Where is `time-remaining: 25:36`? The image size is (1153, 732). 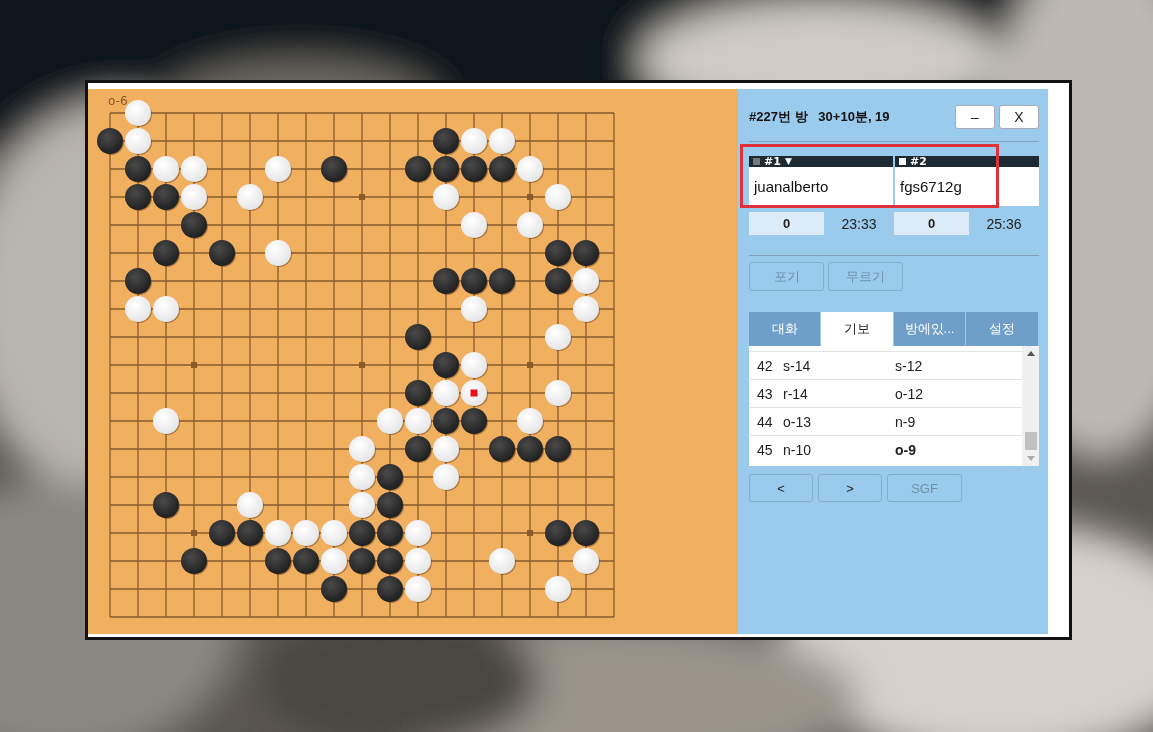 time-remaining: 25:36 is located at coordinates (1004, 223).